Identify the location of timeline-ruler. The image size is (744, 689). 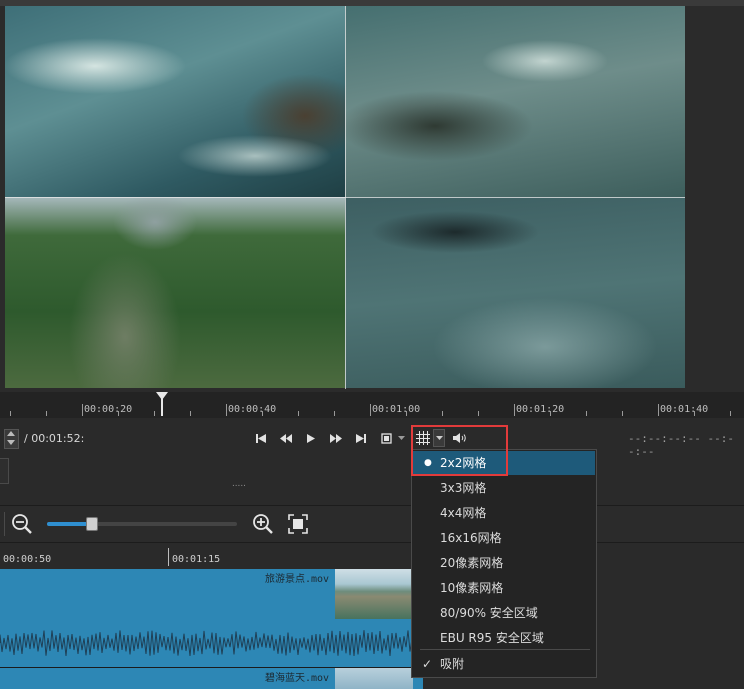
(372, 555).